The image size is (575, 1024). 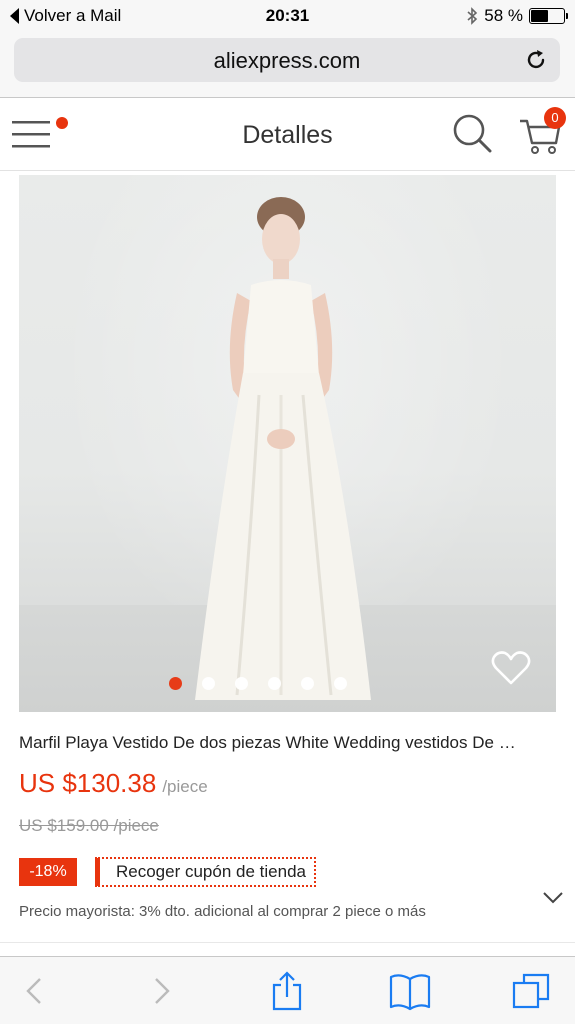 What do you see at coordinates (503, 15) in the screenshot?
I see `battery-percent: 58 %` at bounding box center [503, 15].